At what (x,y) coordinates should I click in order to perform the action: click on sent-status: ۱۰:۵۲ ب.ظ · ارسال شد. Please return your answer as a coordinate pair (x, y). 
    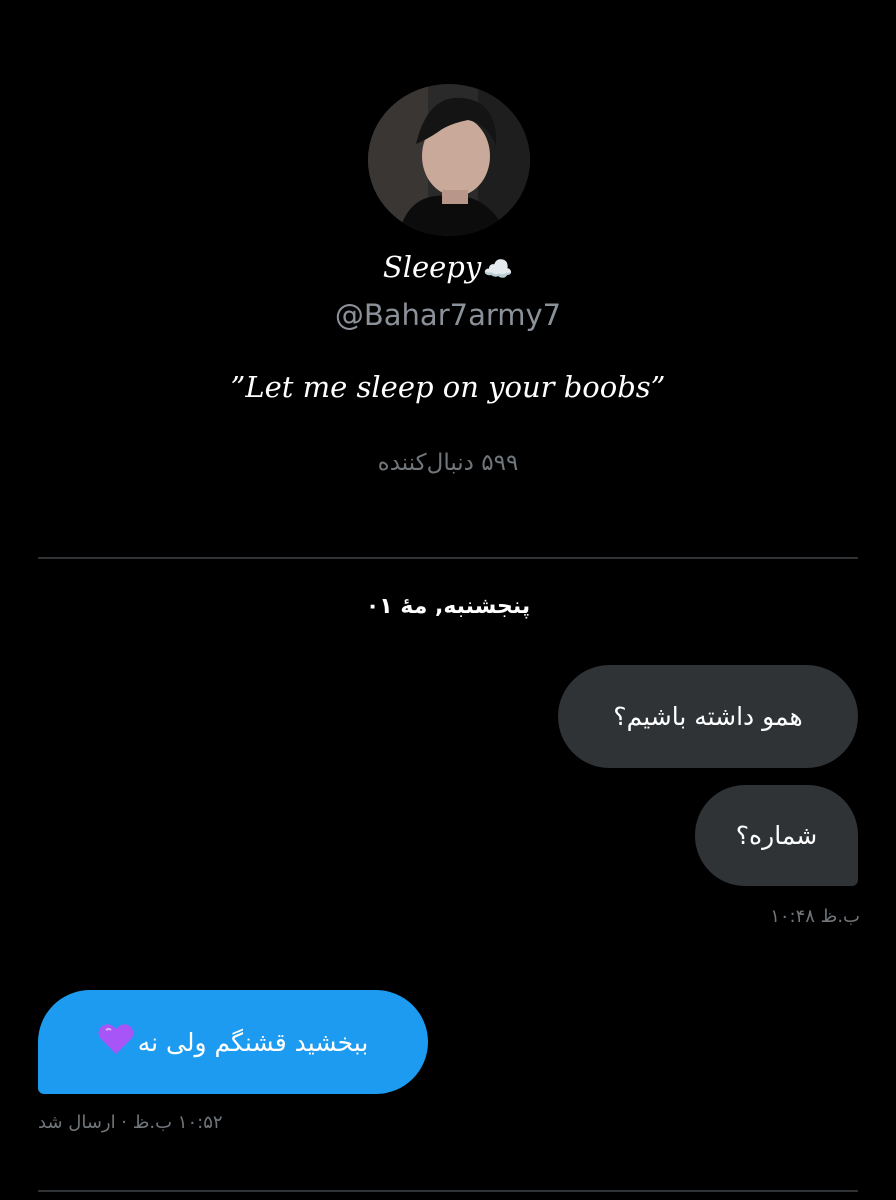
    Looking at the image, I should click on (130, 1122).